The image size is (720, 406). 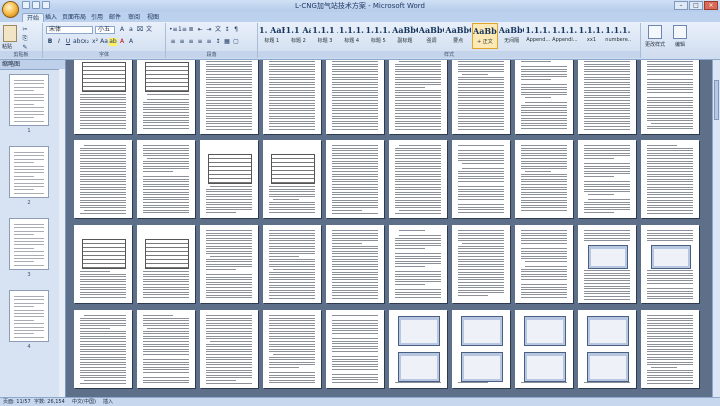 I want to click on phonetic-icon: 文, so click(x=149, y=30).